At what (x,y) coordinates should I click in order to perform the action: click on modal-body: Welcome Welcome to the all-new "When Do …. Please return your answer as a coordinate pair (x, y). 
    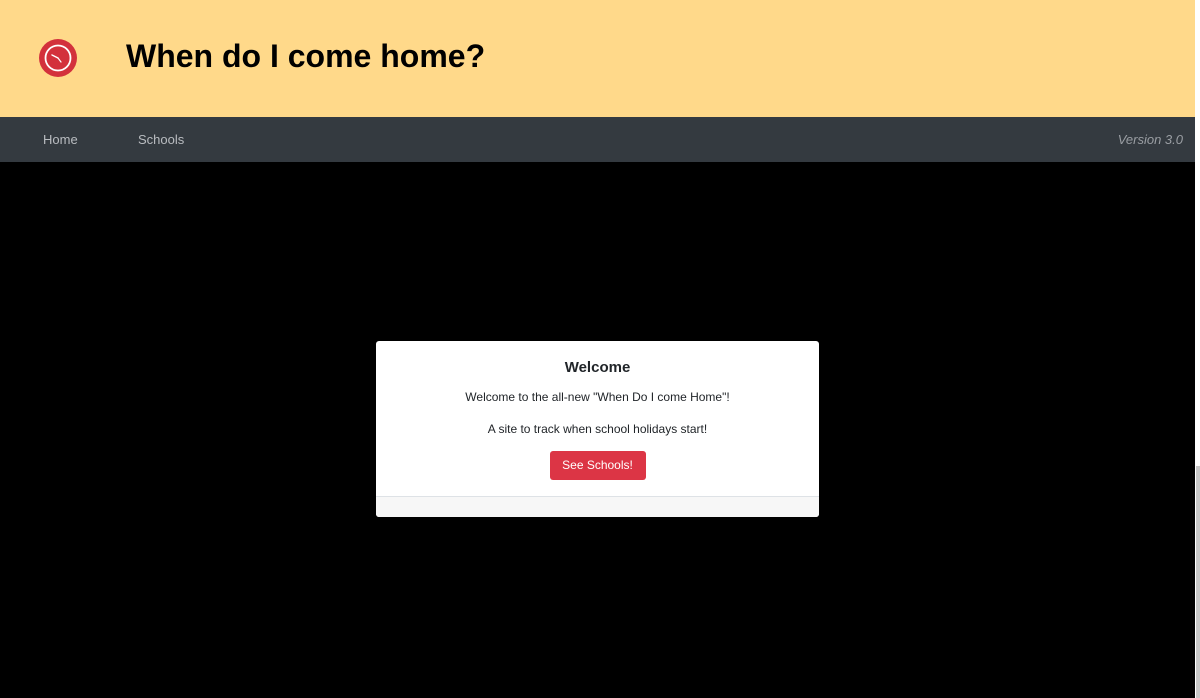
    Looking at the image, I should click on (597, 418).